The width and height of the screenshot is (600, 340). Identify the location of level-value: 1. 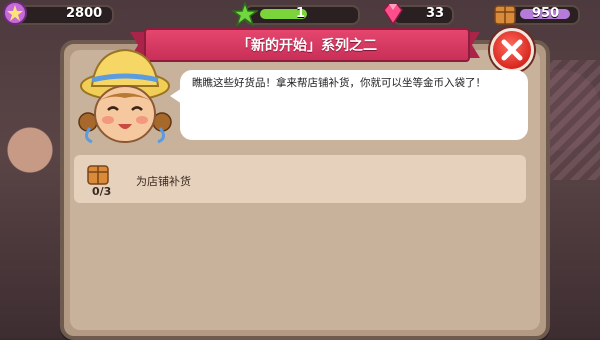
(301, 13).